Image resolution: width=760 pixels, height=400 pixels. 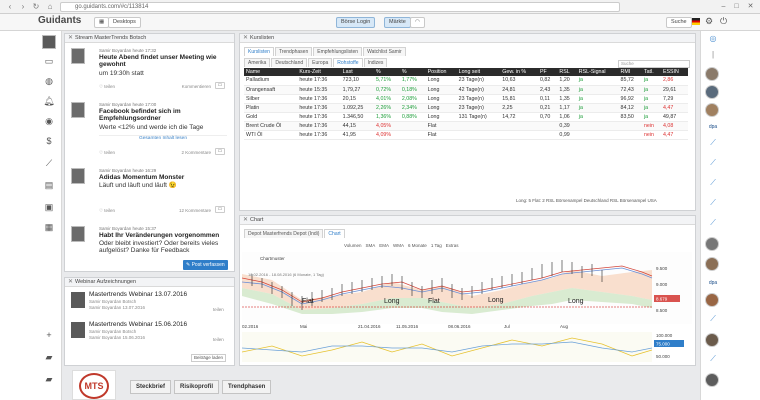 I want to click on table-icon: ▤, so click(x=49, y=185).